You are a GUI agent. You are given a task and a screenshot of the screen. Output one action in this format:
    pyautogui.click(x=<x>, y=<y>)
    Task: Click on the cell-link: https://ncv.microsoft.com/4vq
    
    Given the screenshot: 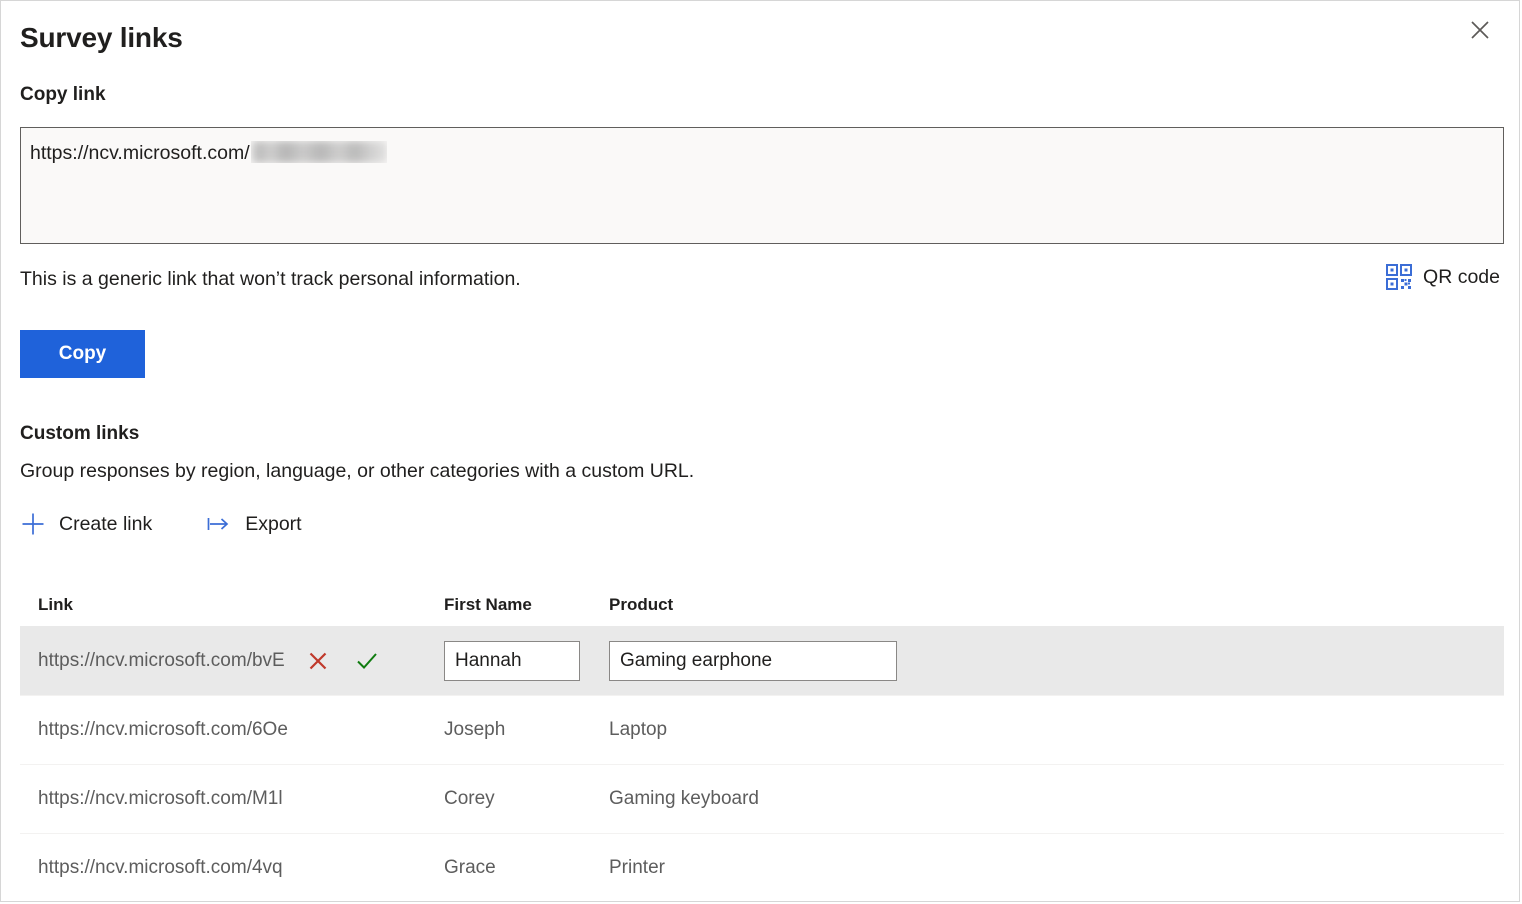 What is the action you would take?
    pyautogui.click(x=241, y=868)
    